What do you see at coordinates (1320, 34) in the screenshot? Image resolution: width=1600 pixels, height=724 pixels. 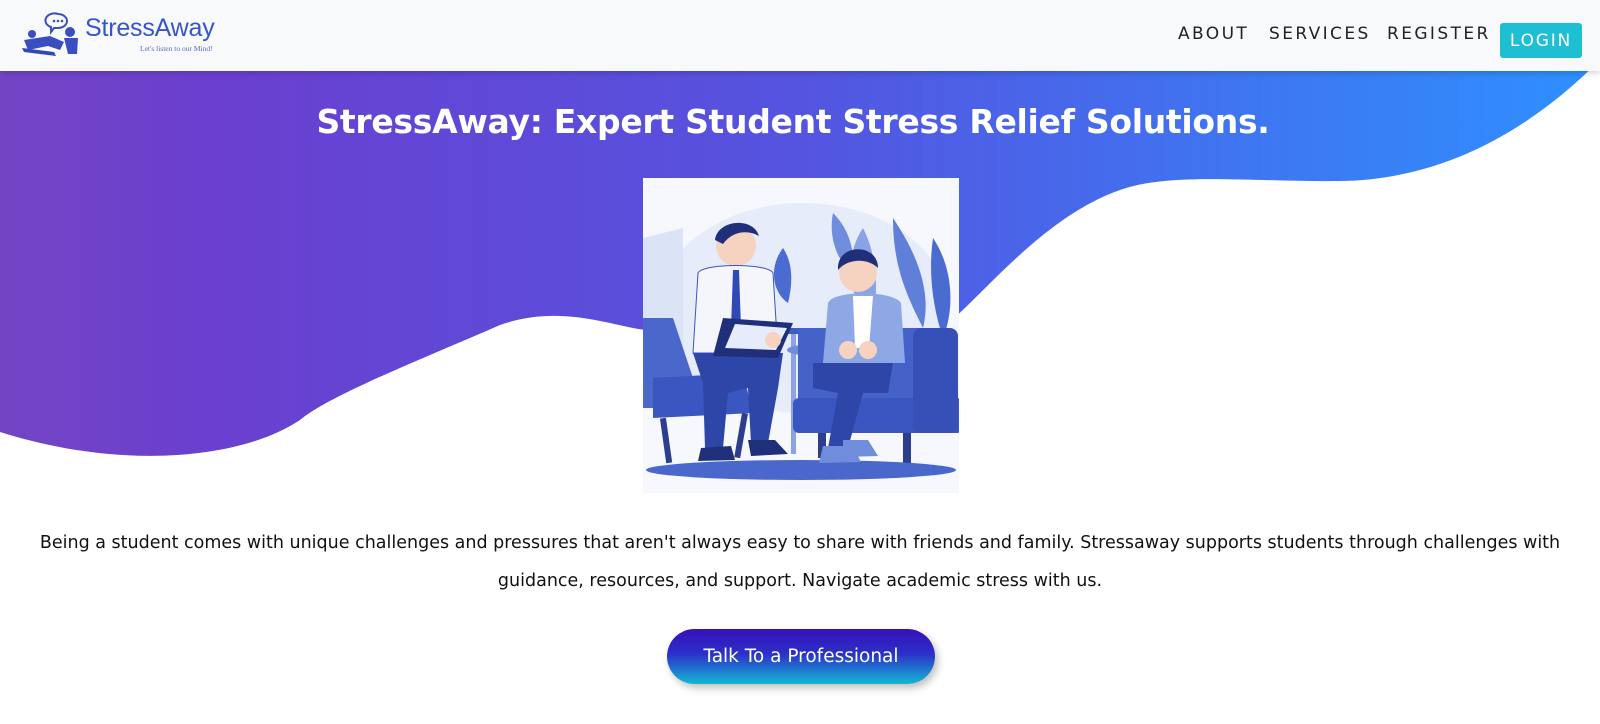 I see `nav-link-services: SERVICES` at bounding box center [1320, 34].